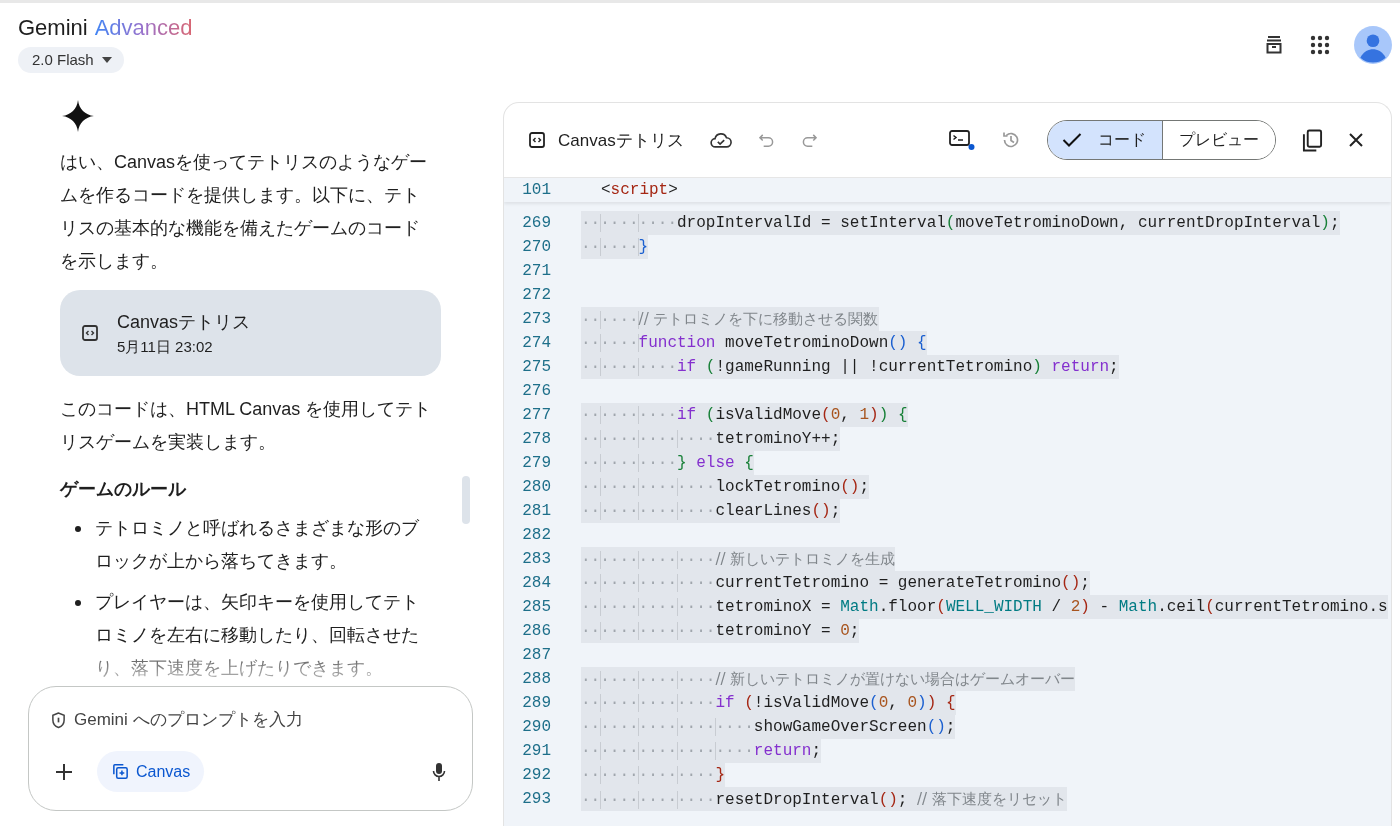 This screenshot has height=826, width=1400. Describe the element at coordinates (536, 271) in the screenshot. I see `line-number: 271` at that location.